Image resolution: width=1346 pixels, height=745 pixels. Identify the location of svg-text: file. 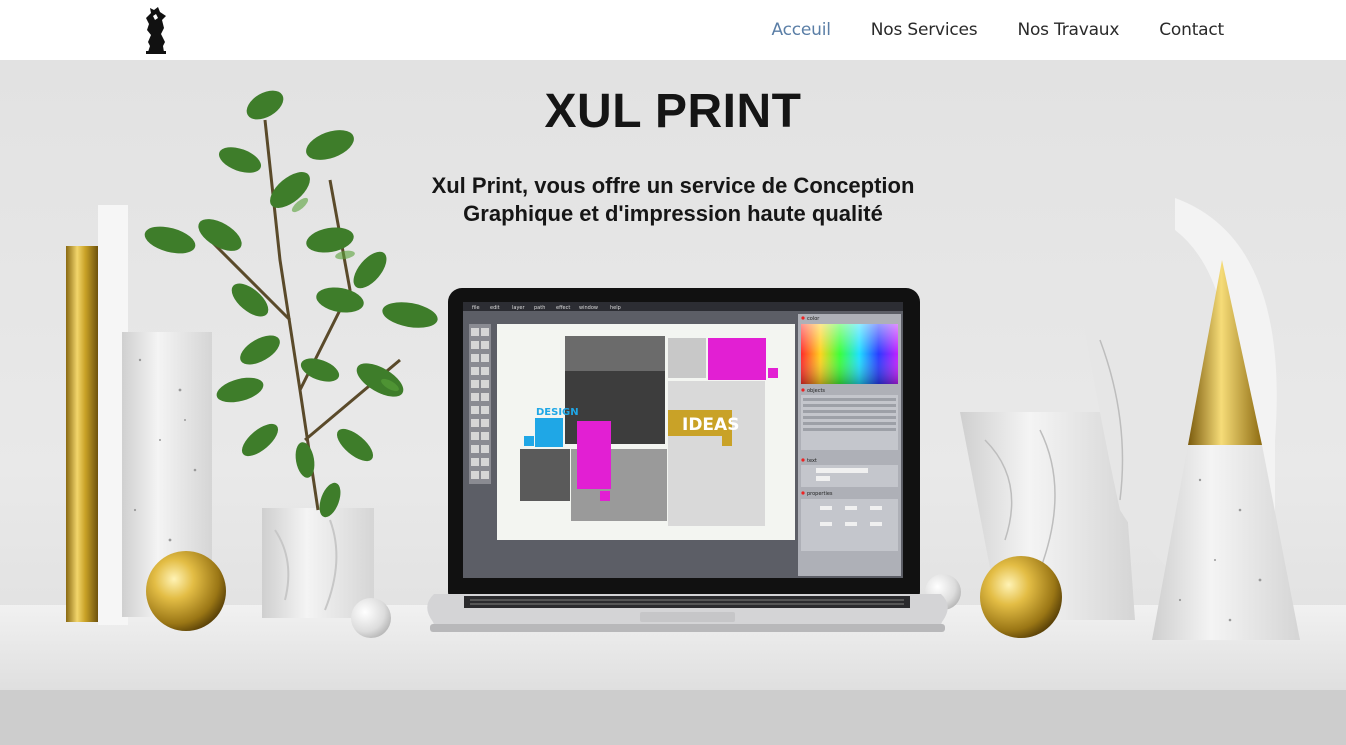
(476, 308).